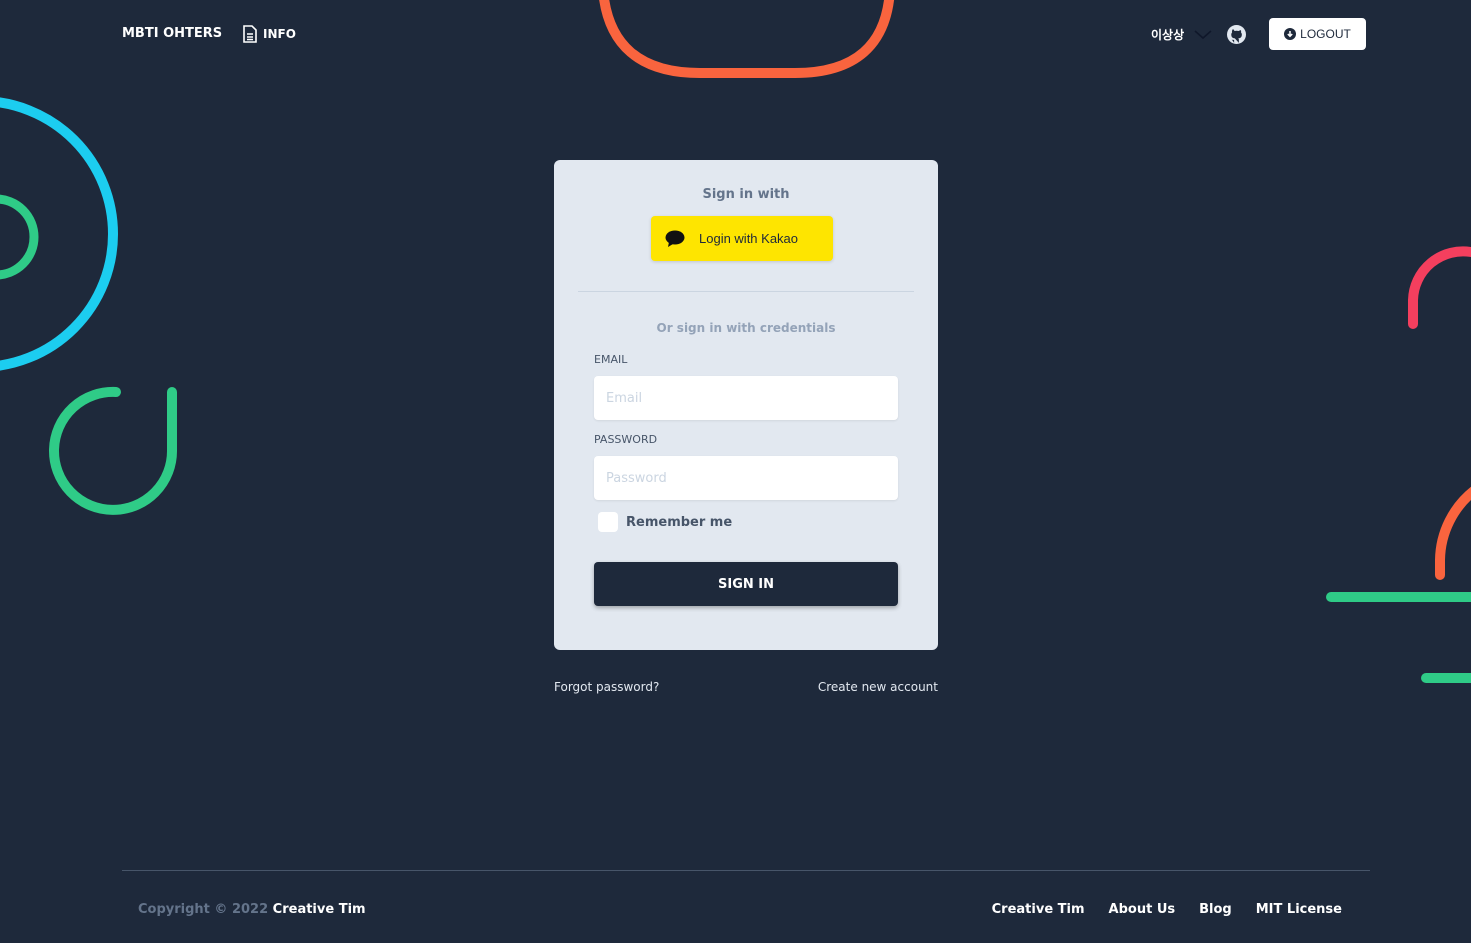 The height and width of the screenshot is (943, 1471). Describe the element at coordinates (626, 439) in the screenshot. I see `password-label: PASSWORD` at that location.